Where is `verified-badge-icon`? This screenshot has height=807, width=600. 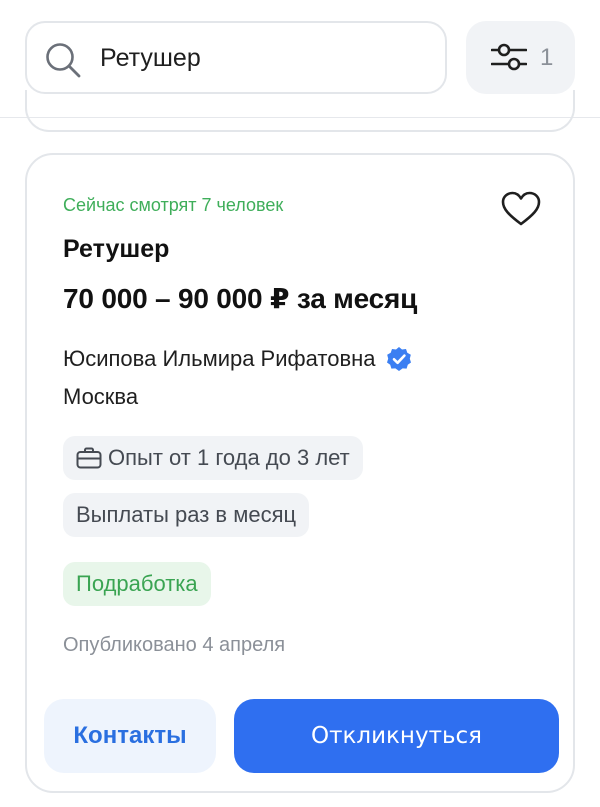
verified-badge-icon is located at coordinates (398, 359).